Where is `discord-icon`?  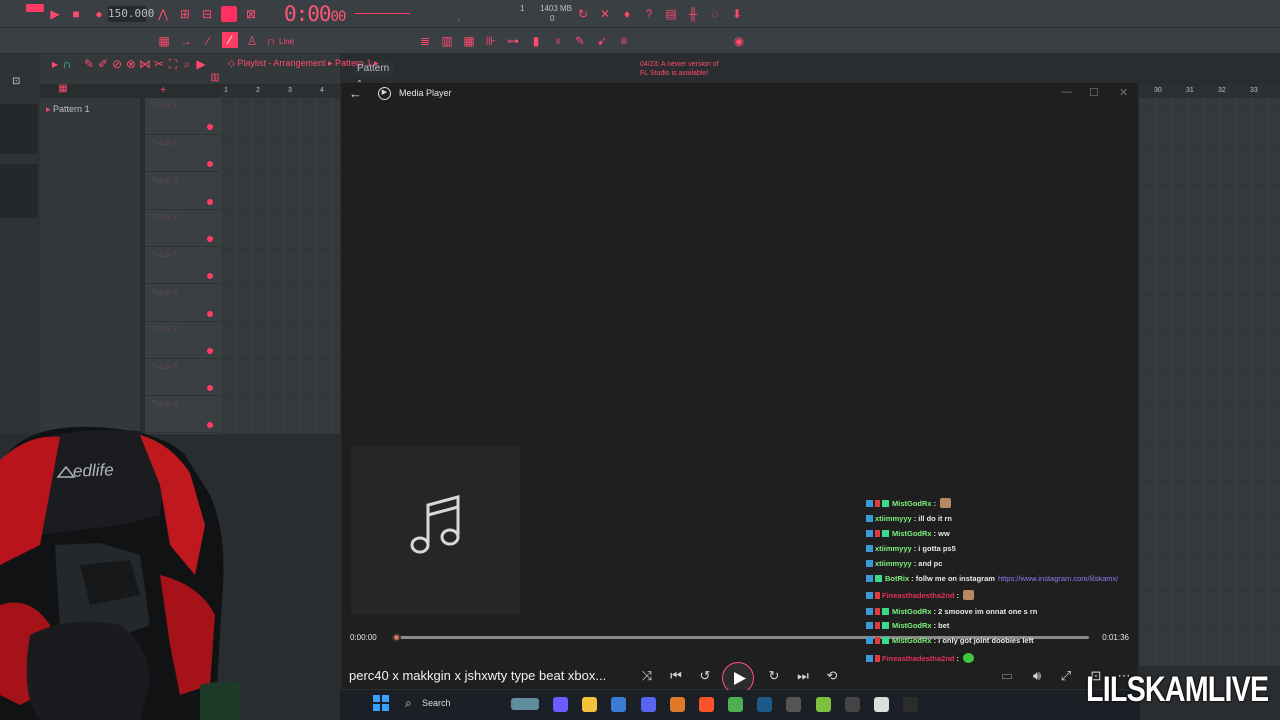
discord-icon is located at coordinates (648, 704).